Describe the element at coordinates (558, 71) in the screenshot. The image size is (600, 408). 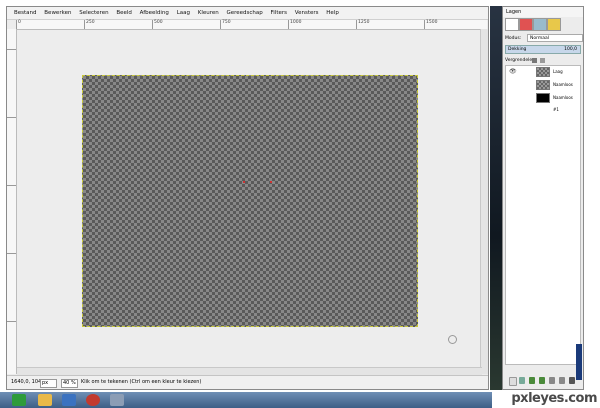
I see `layer-name: Laag` at that location.